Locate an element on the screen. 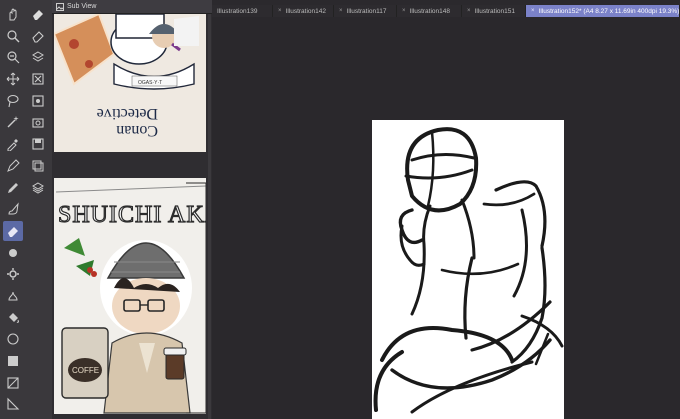  layers-icon is located at coordinates (38, 188).